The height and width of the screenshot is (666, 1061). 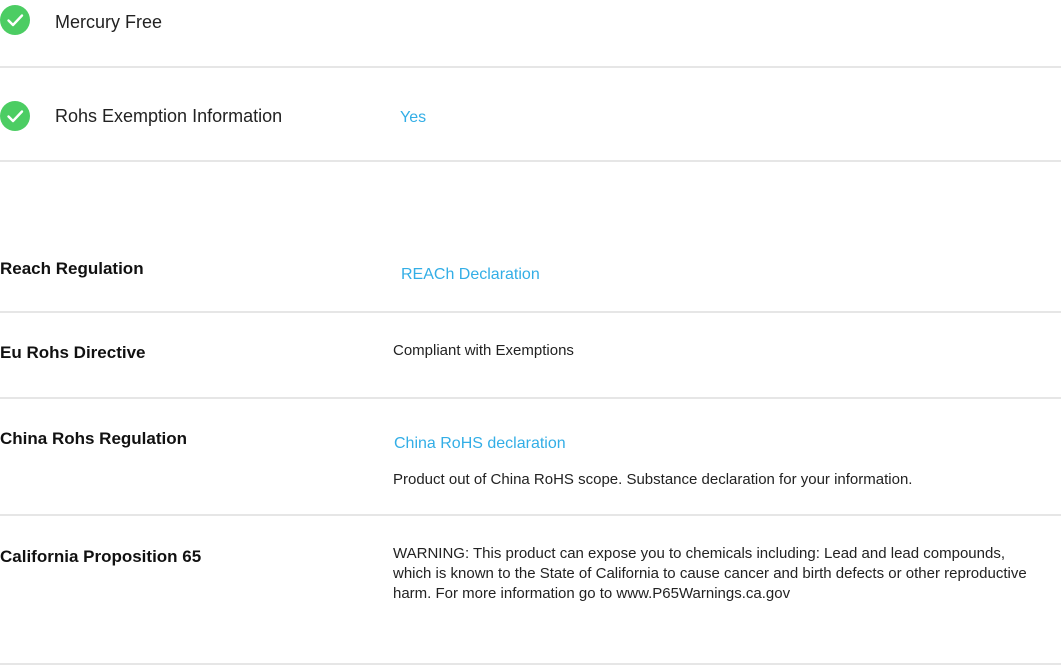 I want to click on env-label-mercury-free: Mercury Free, so click(x=109, y=22).